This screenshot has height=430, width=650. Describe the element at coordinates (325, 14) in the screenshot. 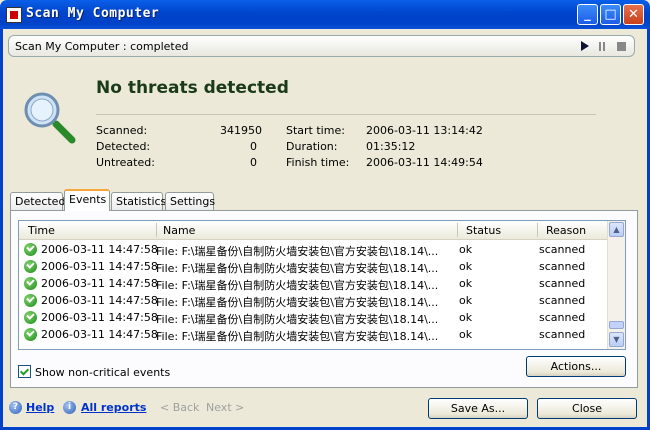

I see `title-bar: Scan My Computer _ □ ✕` at that location.